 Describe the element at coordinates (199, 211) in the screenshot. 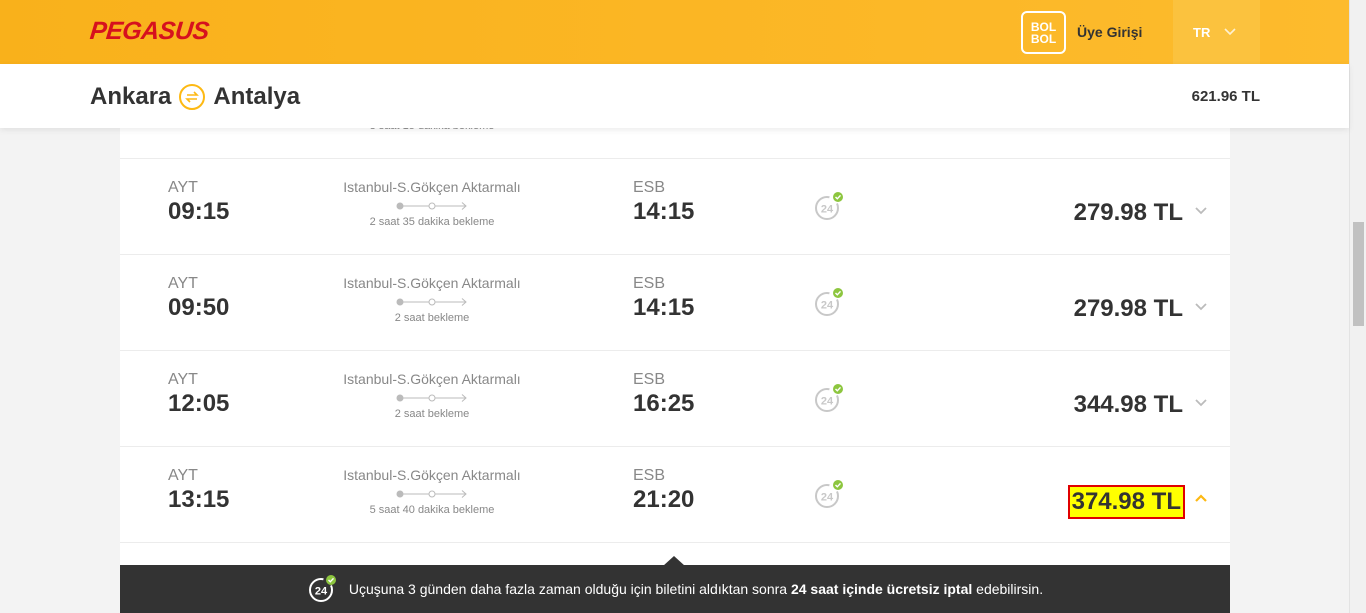

I see `departure-time: 09:15` at that location.